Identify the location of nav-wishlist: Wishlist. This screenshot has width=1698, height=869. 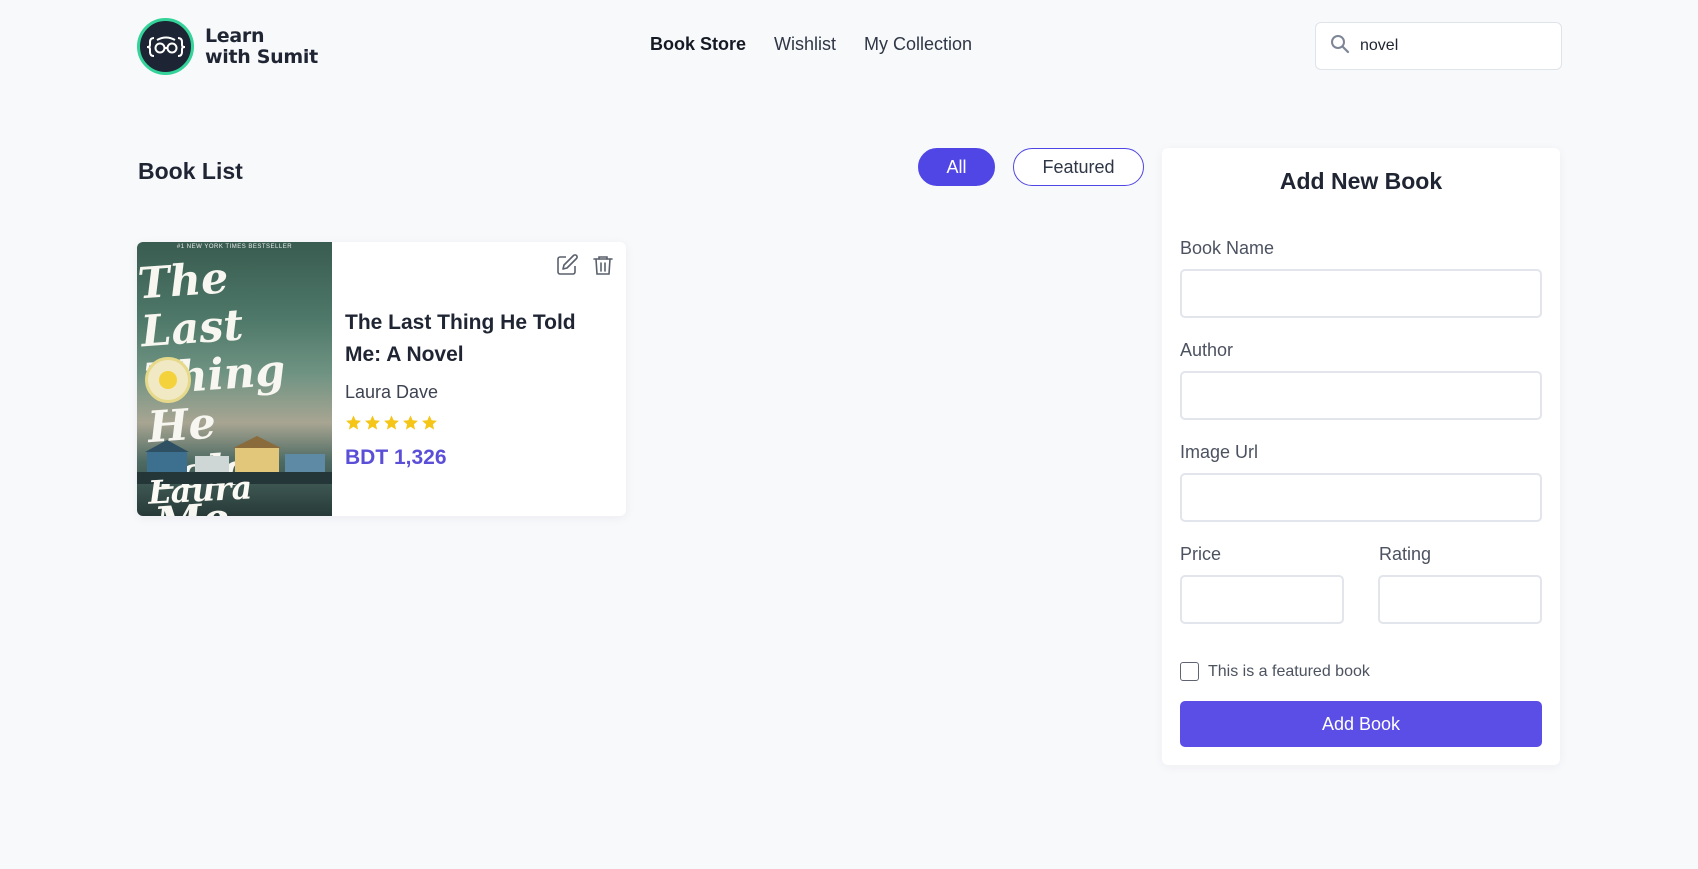
(805, 44).